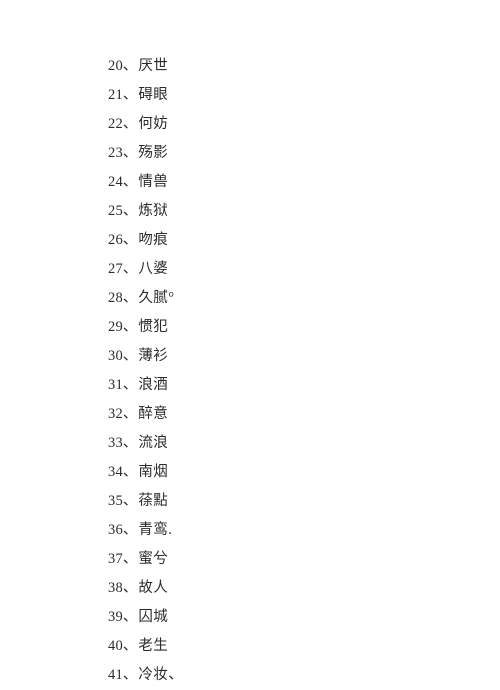  I want to click on list-item: 26、吻痕, so click(250, 240).